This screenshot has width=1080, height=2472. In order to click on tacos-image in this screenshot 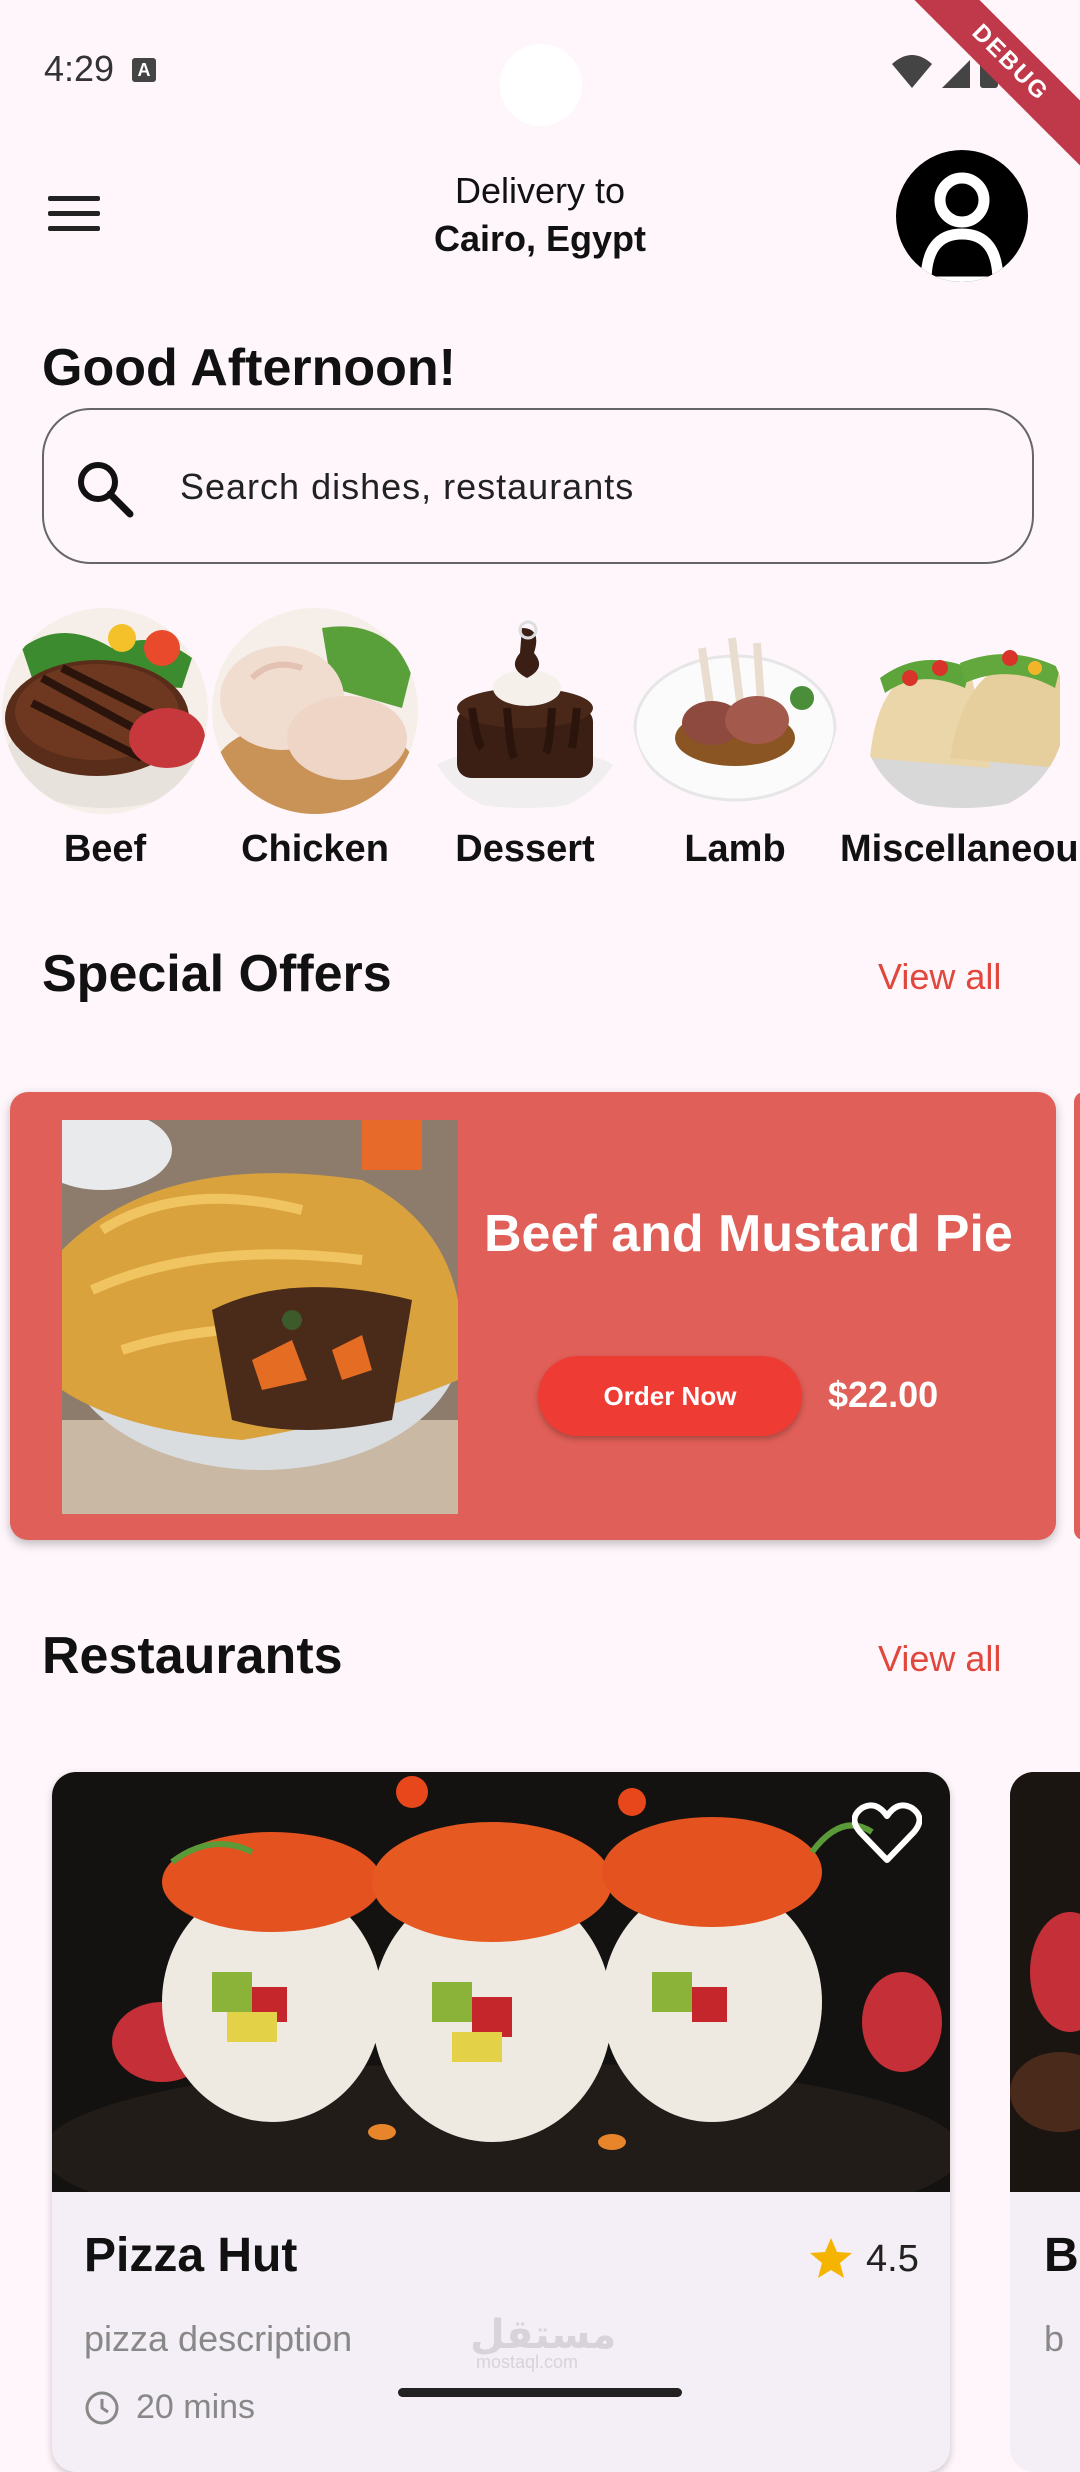, I will do `click(963, 711)`.